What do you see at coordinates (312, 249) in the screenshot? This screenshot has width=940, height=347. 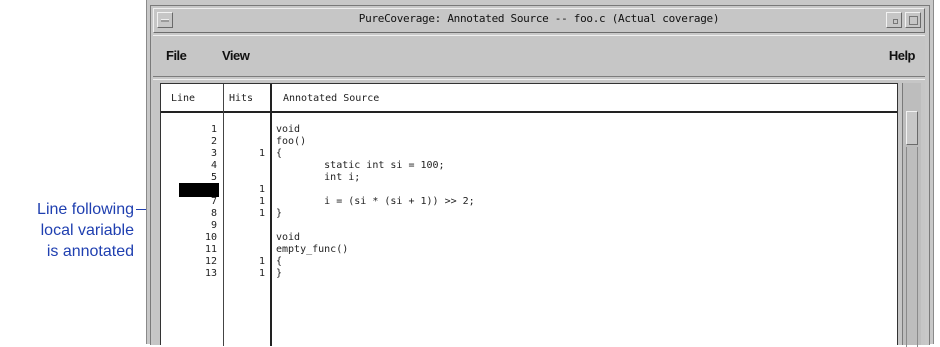 I see `source-code: empty_func()` at bounding box center [312, 249].